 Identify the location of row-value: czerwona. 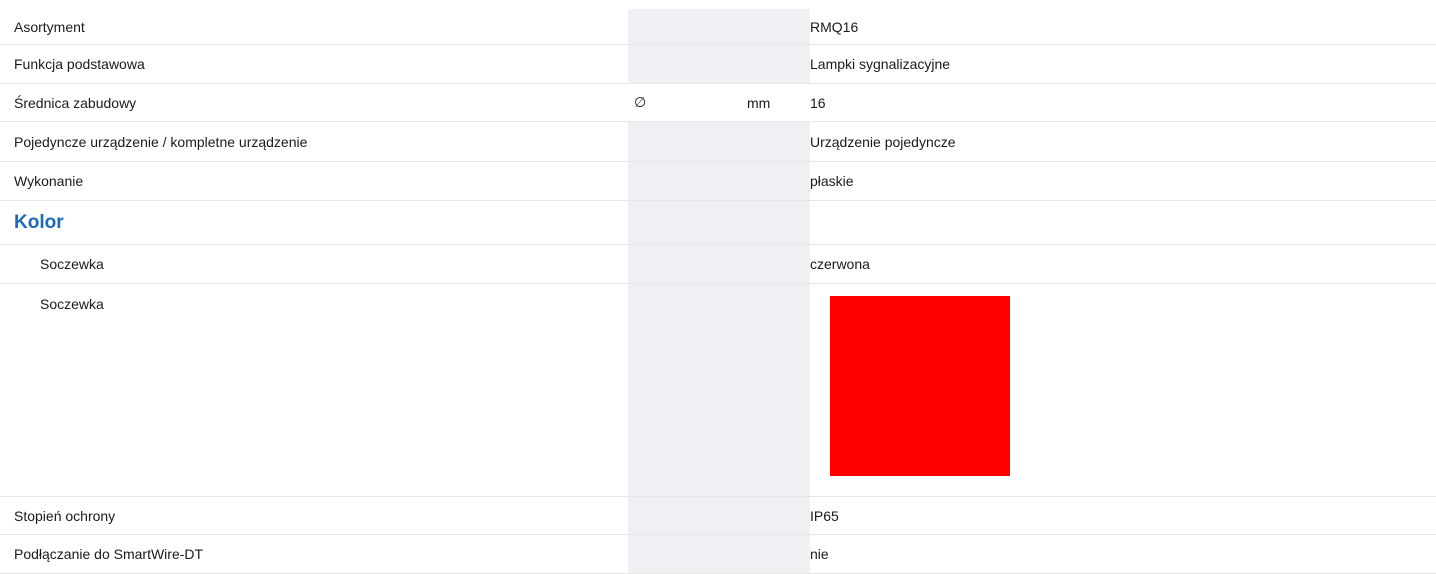
(840, 264).